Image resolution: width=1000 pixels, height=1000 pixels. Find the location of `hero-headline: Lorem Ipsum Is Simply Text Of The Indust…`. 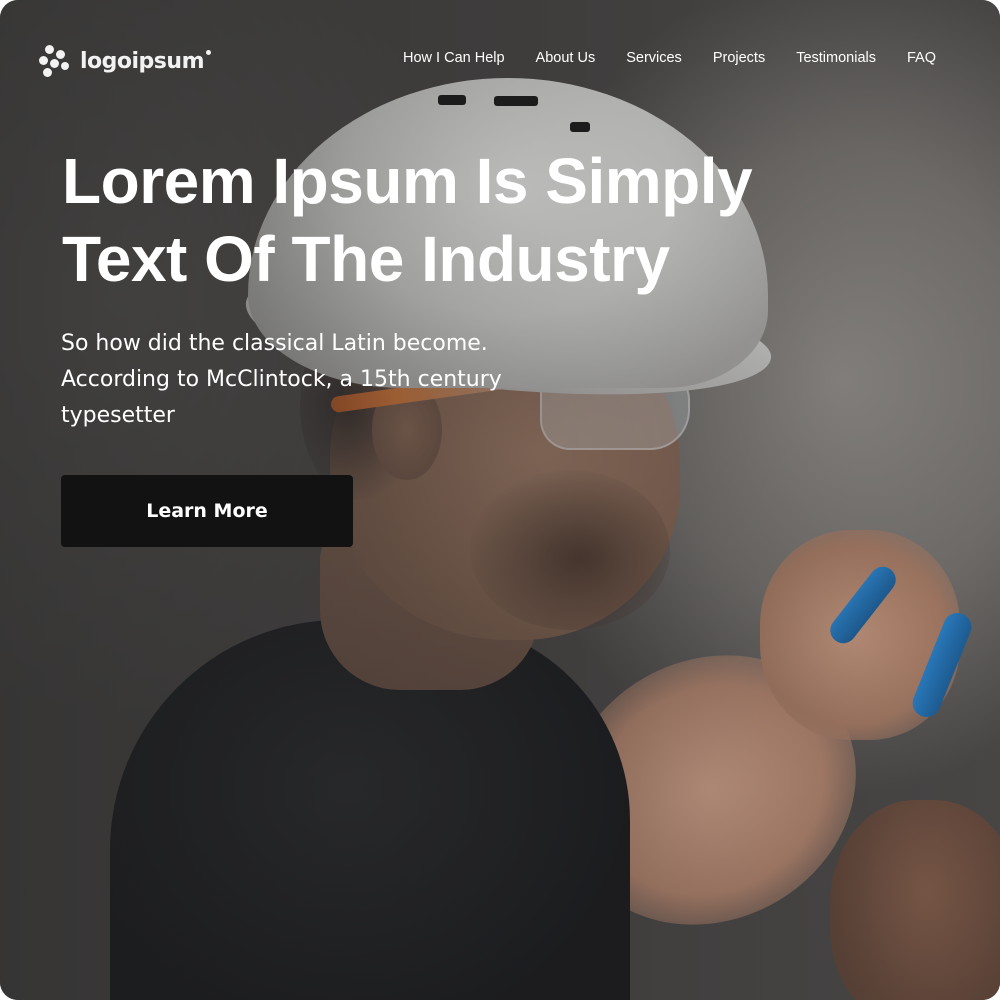

hero-headline: Lorem Ipsum Is Simply Text Of The Indust… is located at coordinates (472, 220).